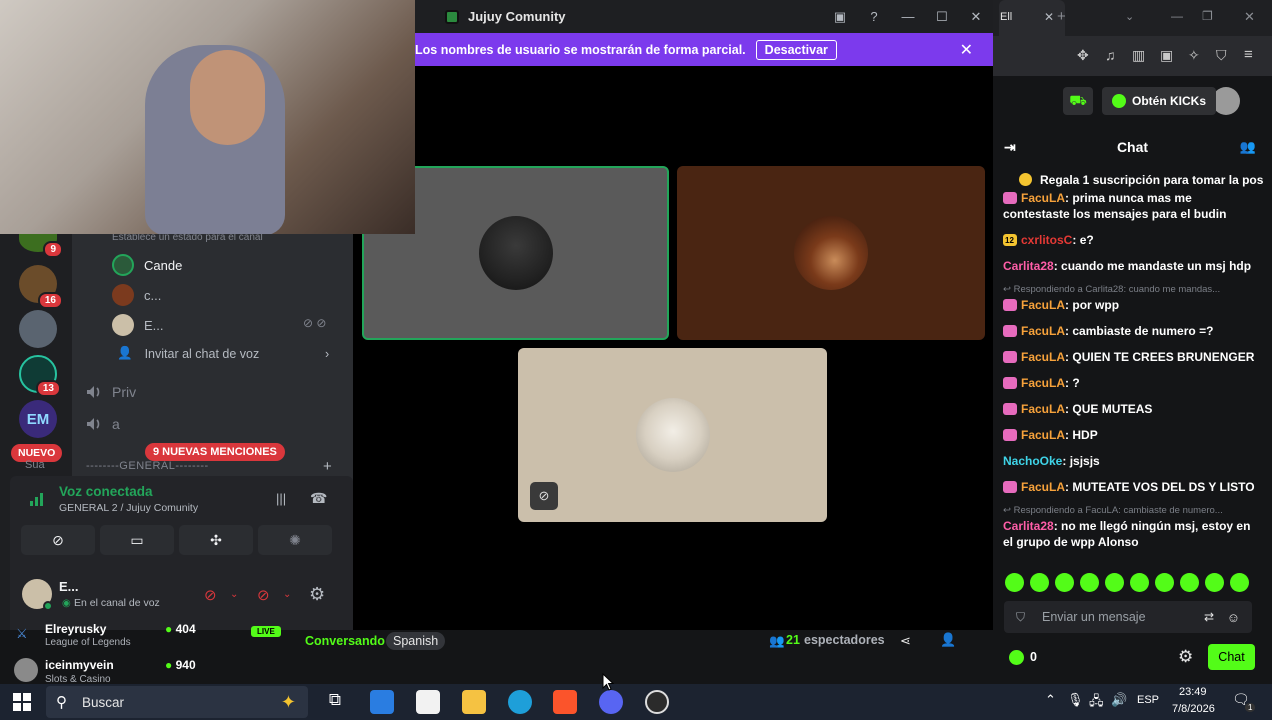  I want to click on chat-message: 12 cxrlitosC: e?, so click(1132, 240).